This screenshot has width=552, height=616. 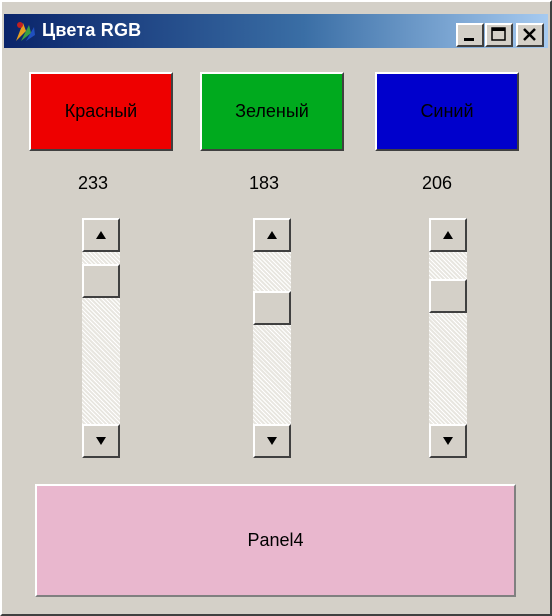 What do you see at coordinates (272, 111) in the screenshot?
I see `green-button: Зеленый` at bounding box center [272, 111].